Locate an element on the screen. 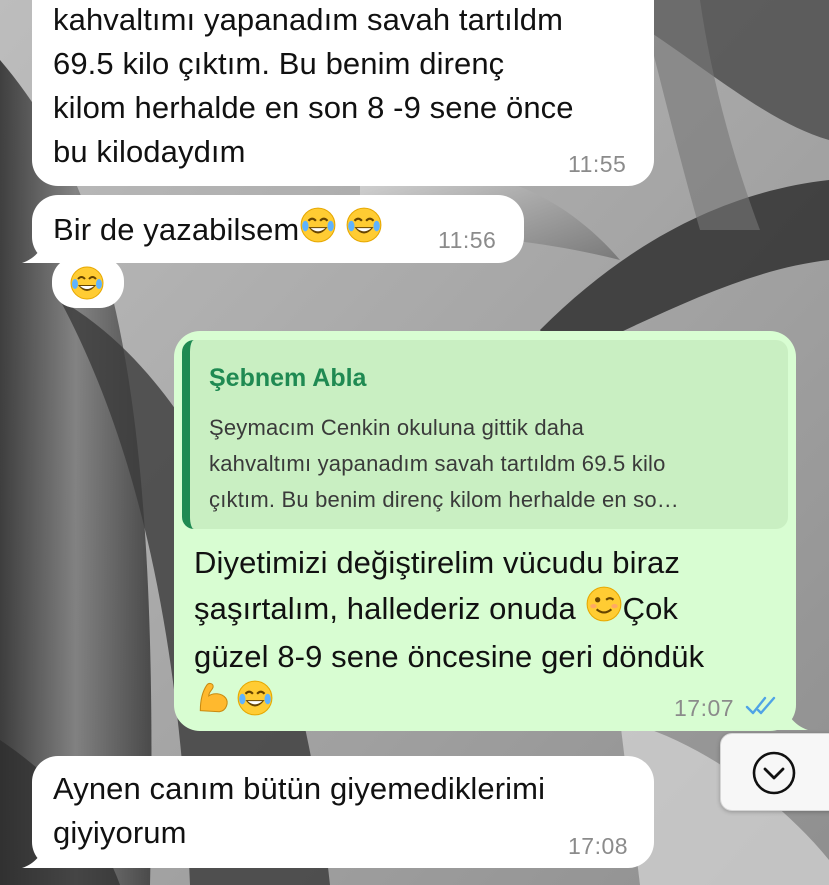 This screenshot has height=885, width=829. message-text-line: kahvaltımı yapanadım savah tartıldm is located at coordinates (308, 19).